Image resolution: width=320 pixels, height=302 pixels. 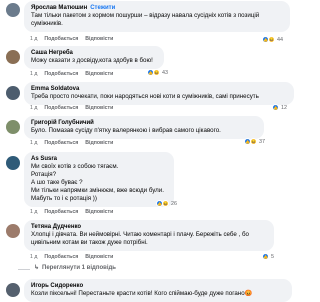 I want to click on reaction-count: 👍 5, so click(x=268, y=256).